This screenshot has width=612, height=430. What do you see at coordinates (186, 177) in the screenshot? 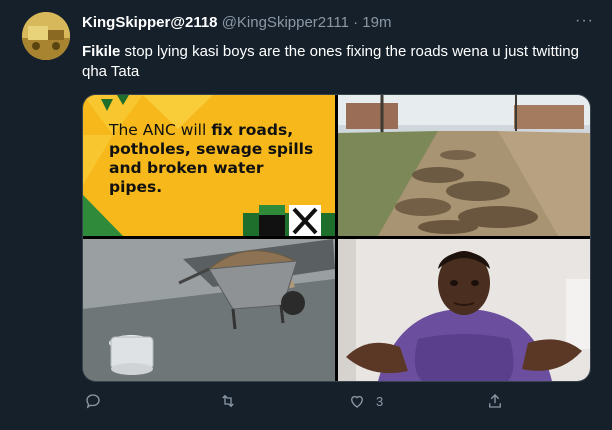
I see `poster-line3: and broken water pipes.` at bounding box center [186, 177].